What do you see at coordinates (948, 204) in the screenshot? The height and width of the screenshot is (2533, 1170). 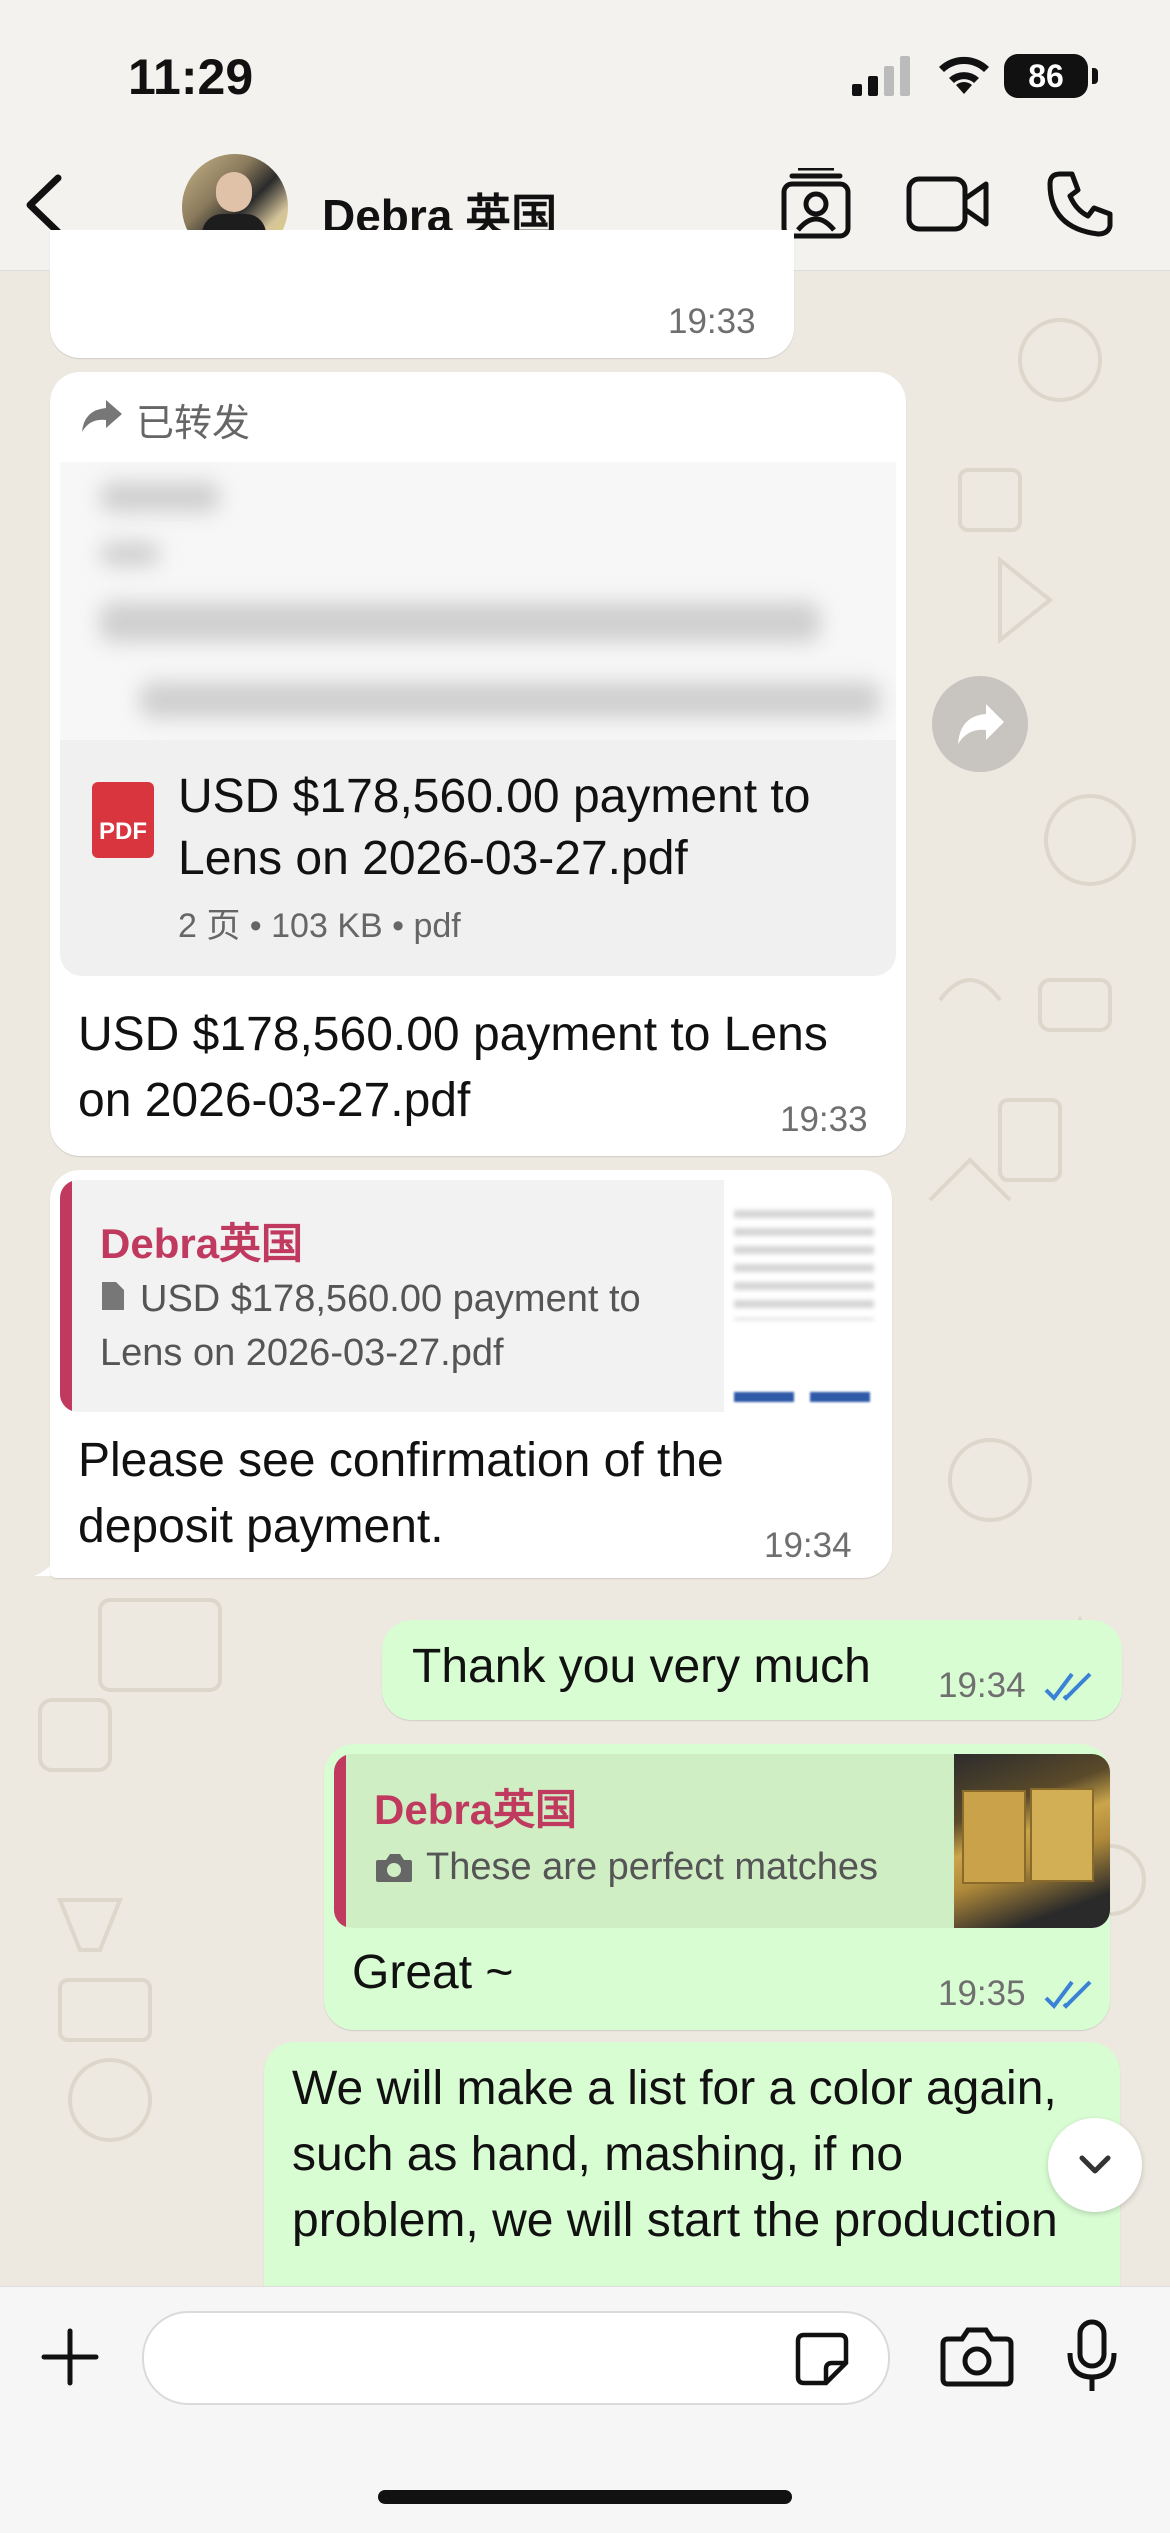 I see `video-call-icon` at bounding box center [948, 204].